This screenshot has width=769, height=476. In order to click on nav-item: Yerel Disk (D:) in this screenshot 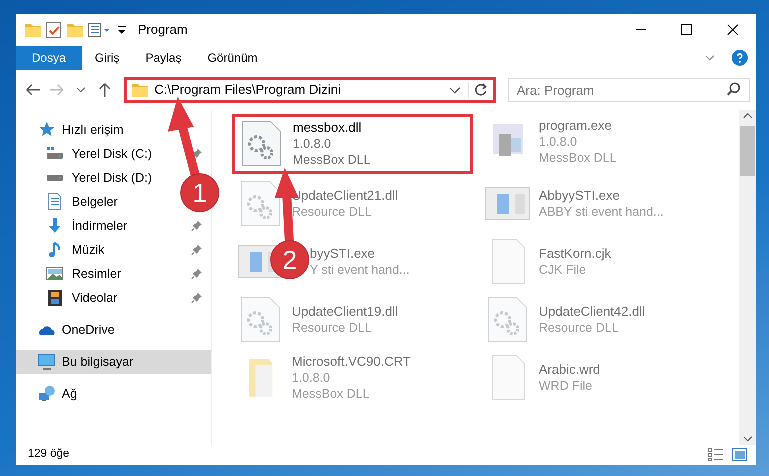, I will do `click(99, 178)`.